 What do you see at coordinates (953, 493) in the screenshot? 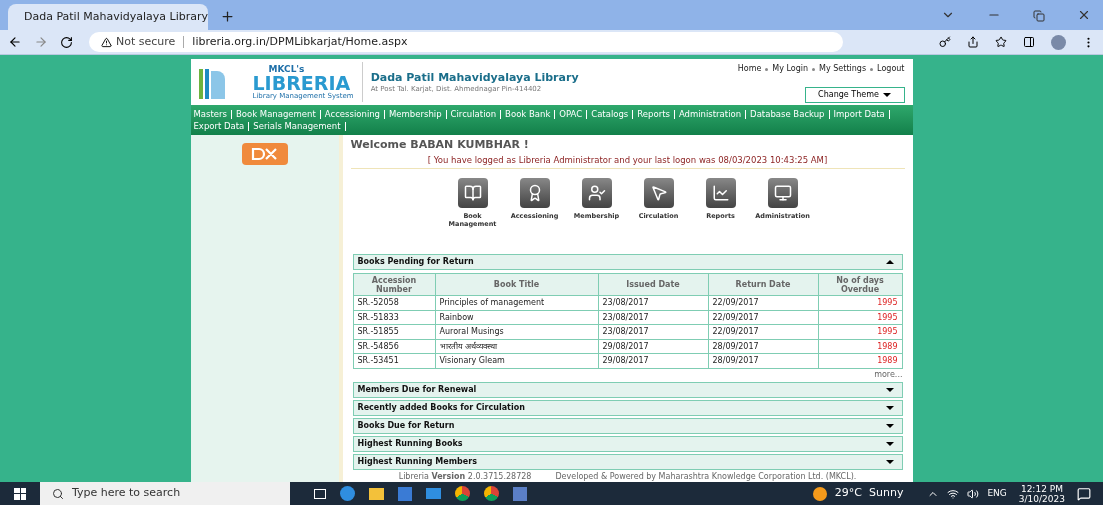
I see `network-icon` at bounding box center [953, 493].